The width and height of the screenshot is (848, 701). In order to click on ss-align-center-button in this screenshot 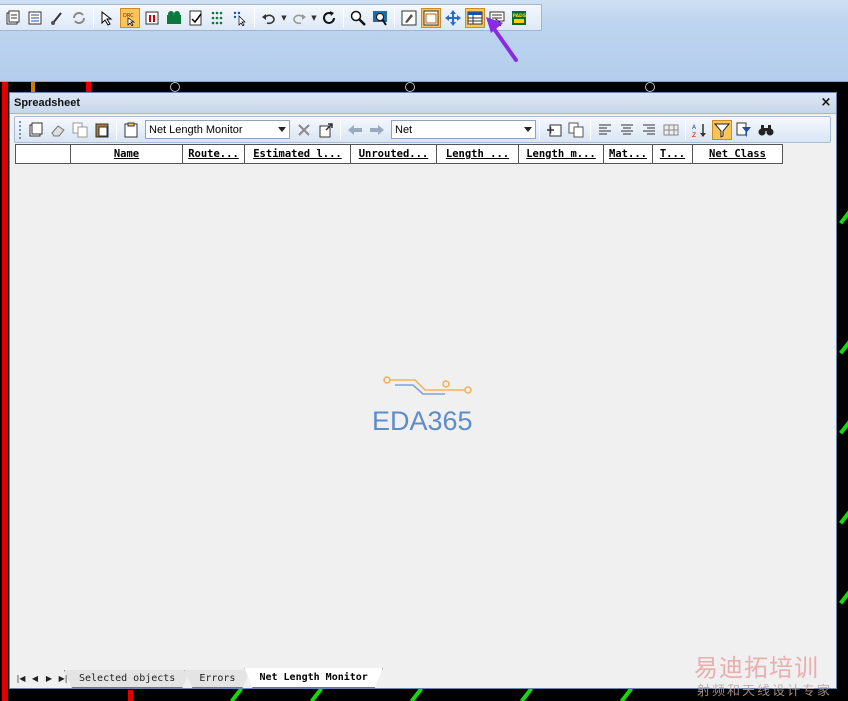, I will do `click(627, 130)`.